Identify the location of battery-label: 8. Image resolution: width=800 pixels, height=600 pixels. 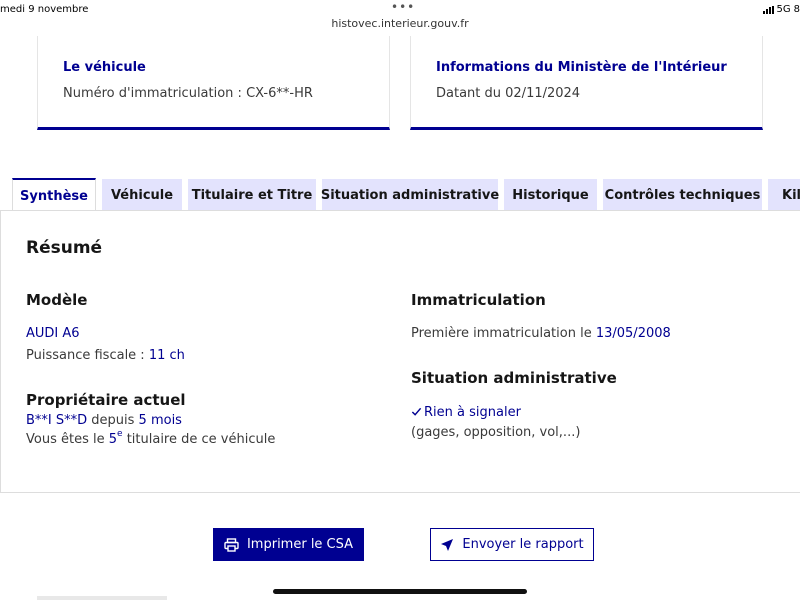
(796, 9).